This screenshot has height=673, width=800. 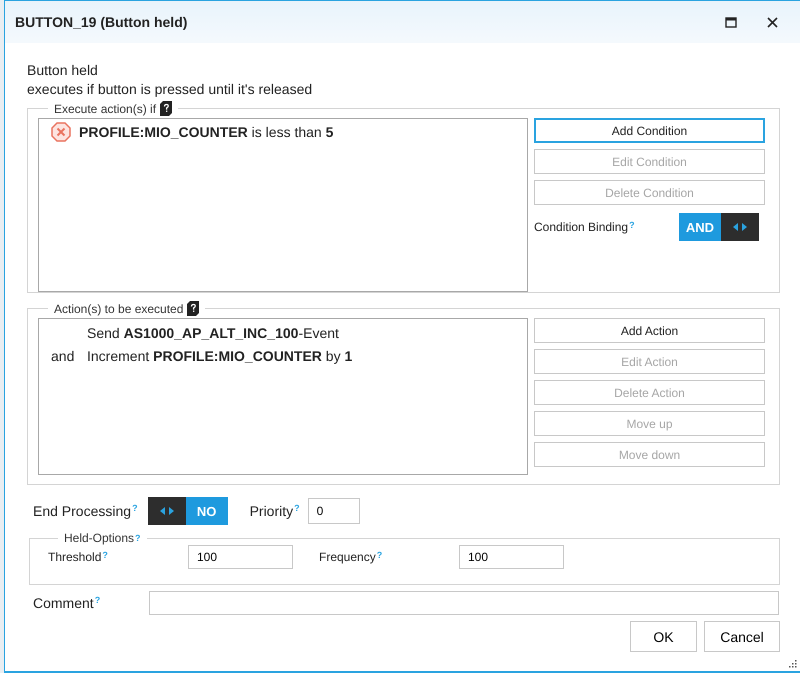 What do you see at coordinates (272, 511) in the screenshot?
I see `priority-label: Priority` at bounding box center [272, 511].